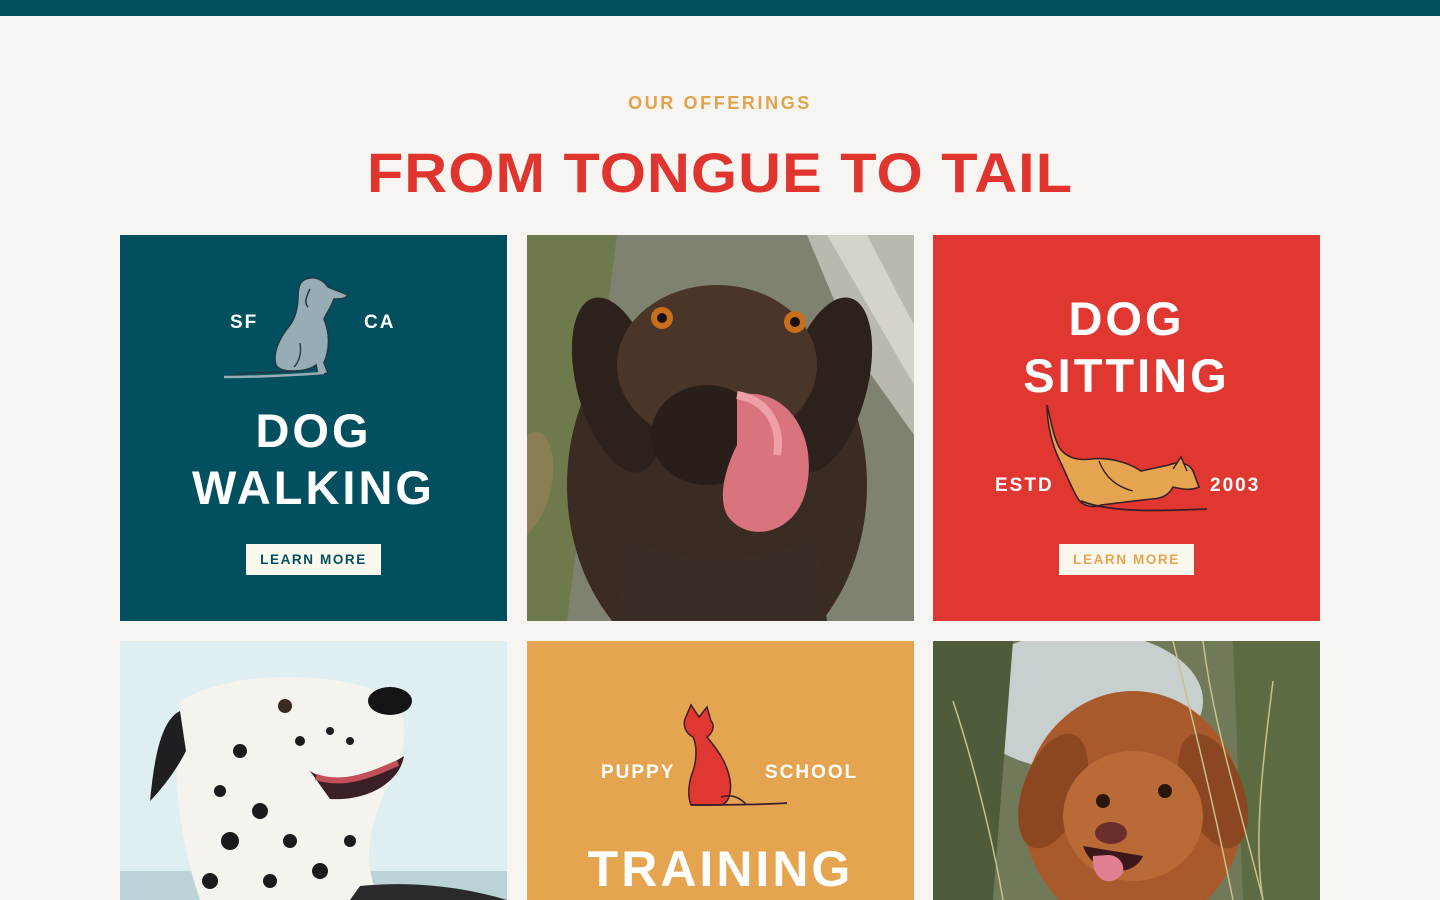  Describe the element at coordinates (313, 559) in the screenshot. I see `dog-walking-learn-more-button: LEARN MORE` at that location.